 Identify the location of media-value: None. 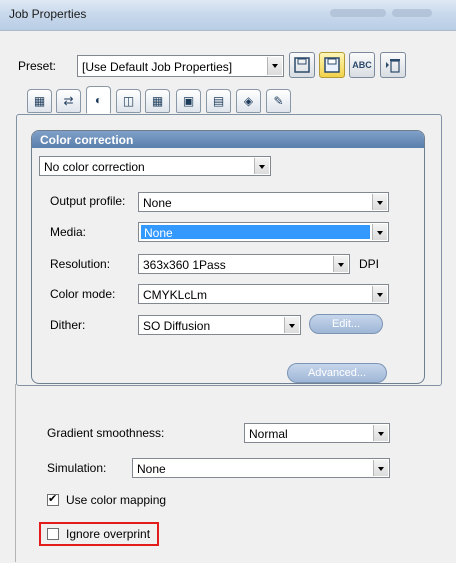
(158, 233).